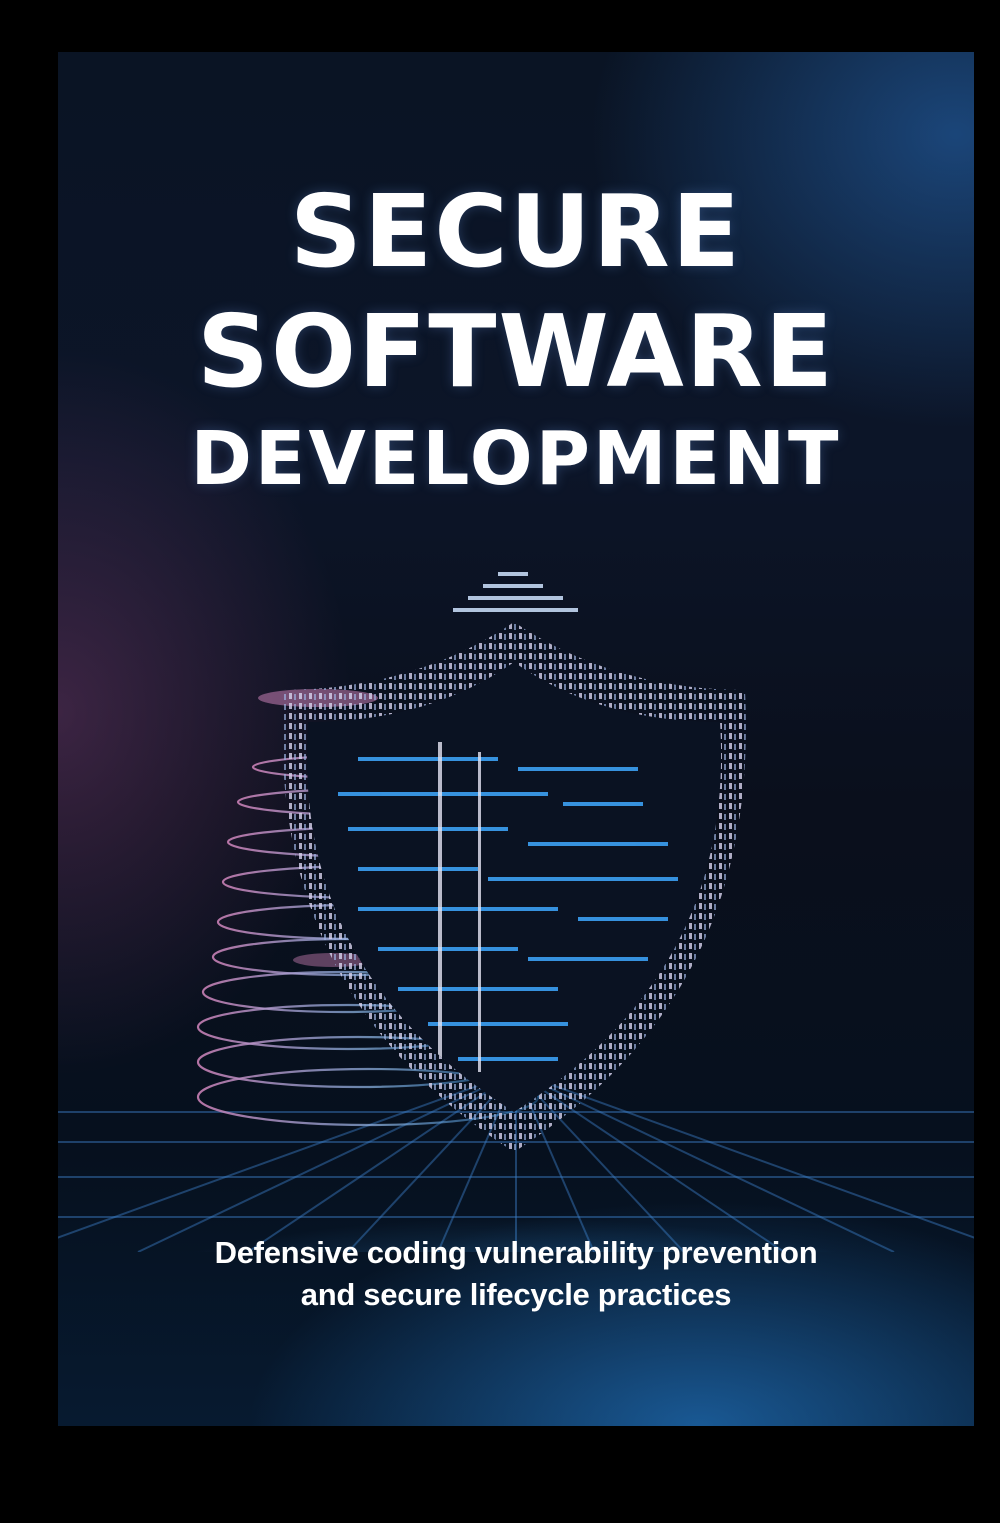  What do you see at coordinates (516, 231) in the screenshot?
I see `title-line-1: SECURE` at bounding box center [516, 231].